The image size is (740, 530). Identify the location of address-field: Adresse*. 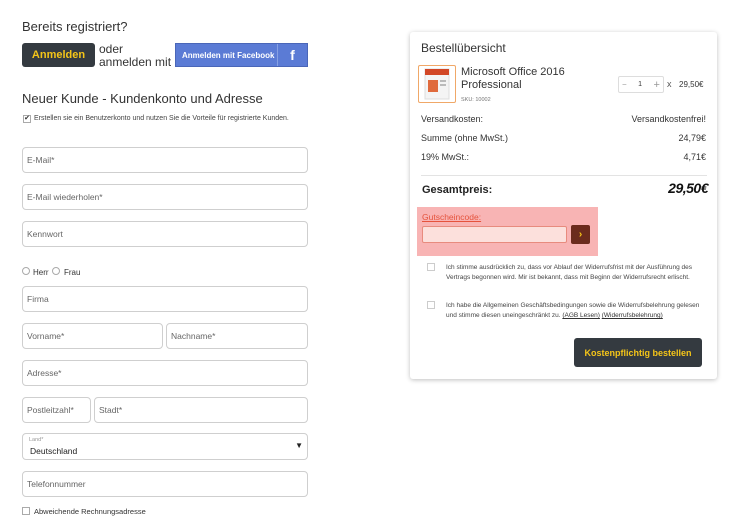
(165, 373).